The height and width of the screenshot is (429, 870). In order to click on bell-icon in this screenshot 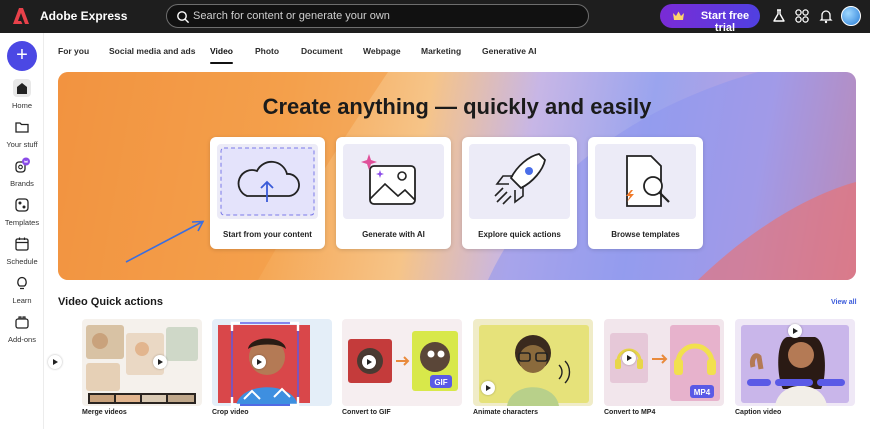, I will do `click(826, 16)`.